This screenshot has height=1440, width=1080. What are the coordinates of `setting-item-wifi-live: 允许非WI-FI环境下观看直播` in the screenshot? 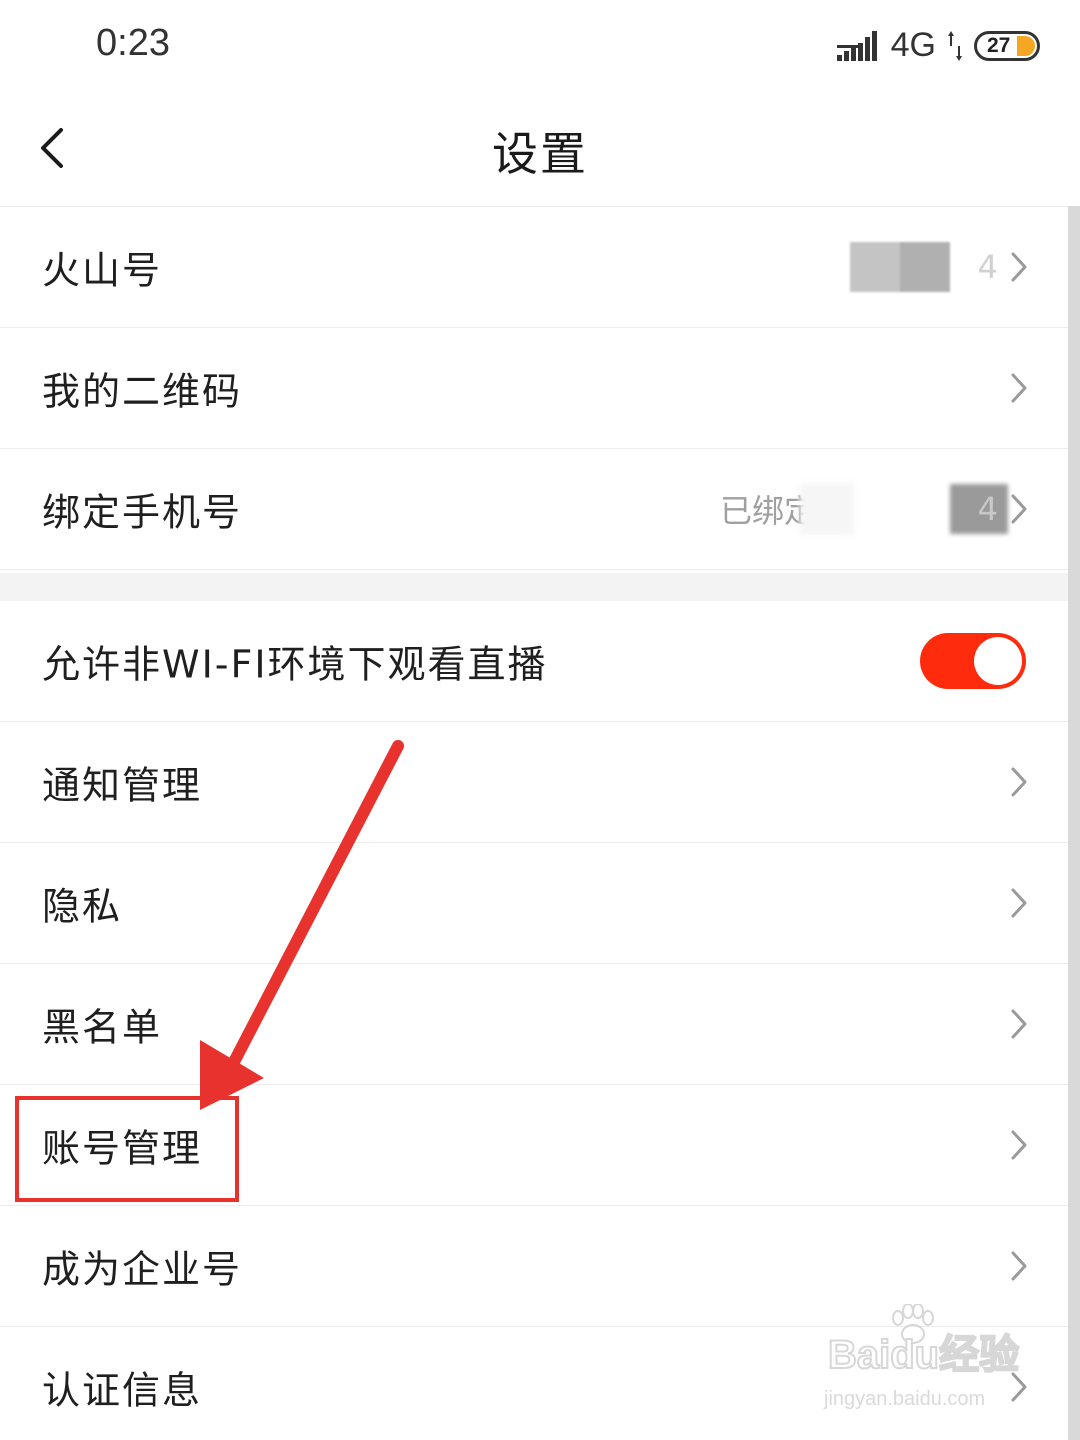 It's located at (534, 661).